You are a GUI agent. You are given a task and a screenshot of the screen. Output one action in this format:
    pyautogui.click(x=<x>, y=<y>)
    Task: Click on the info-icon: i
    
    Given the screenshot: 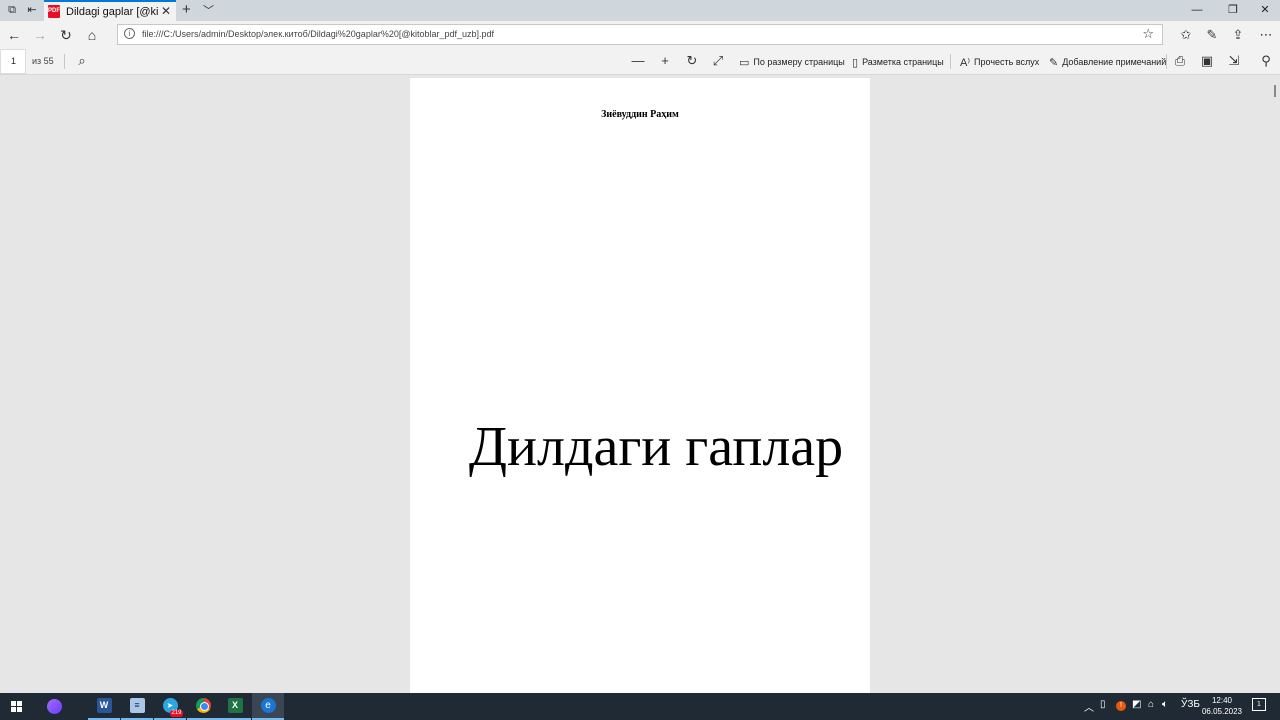 What is the action you would take?
    pyautogui.click(x=129, y=33)
    